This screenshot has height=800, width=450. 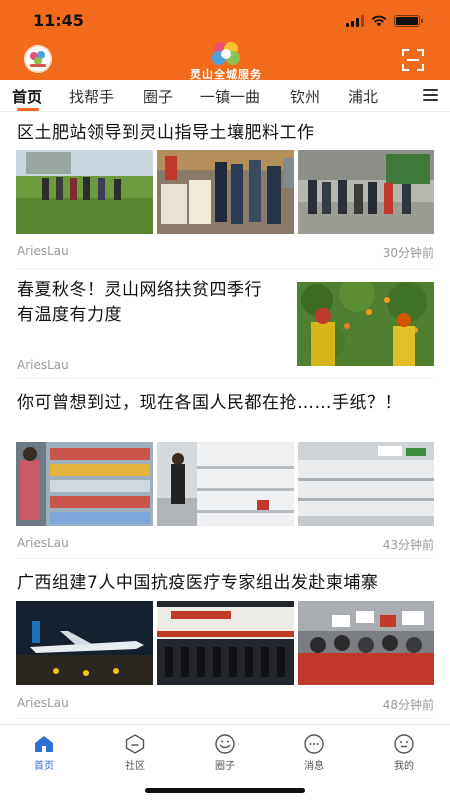 I want to click on home-indicator, so click(x=225, y=790).